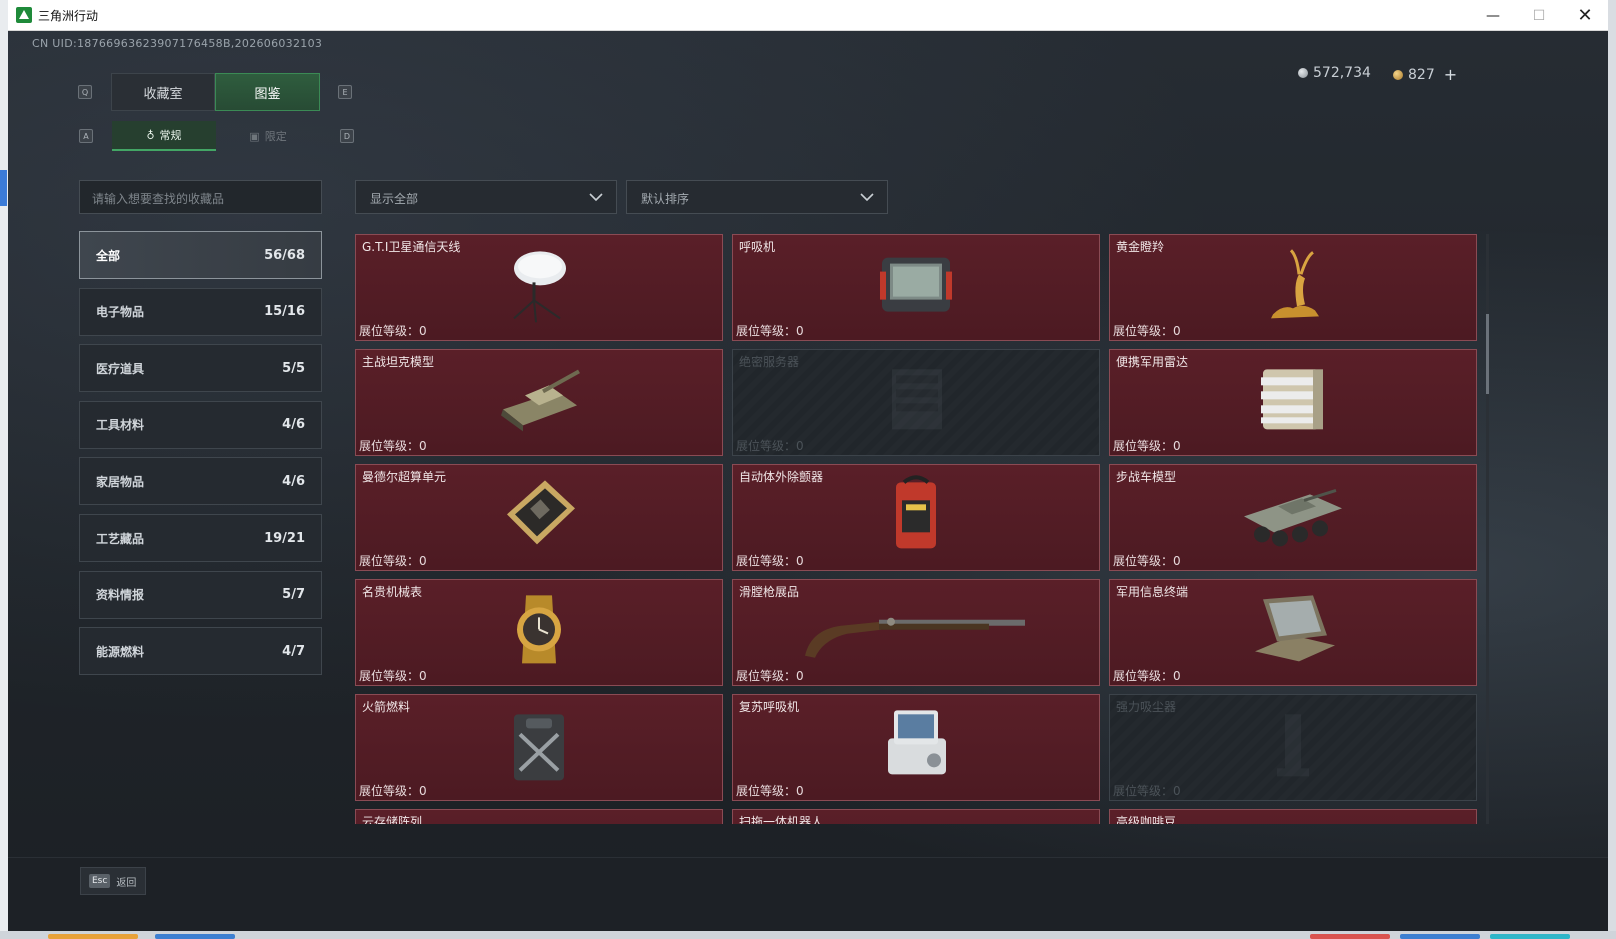 The width and height of the screenshot is (1616, 939). I want to click on collection-card: 云存储阵列展位等级：0, so click(539, 816).